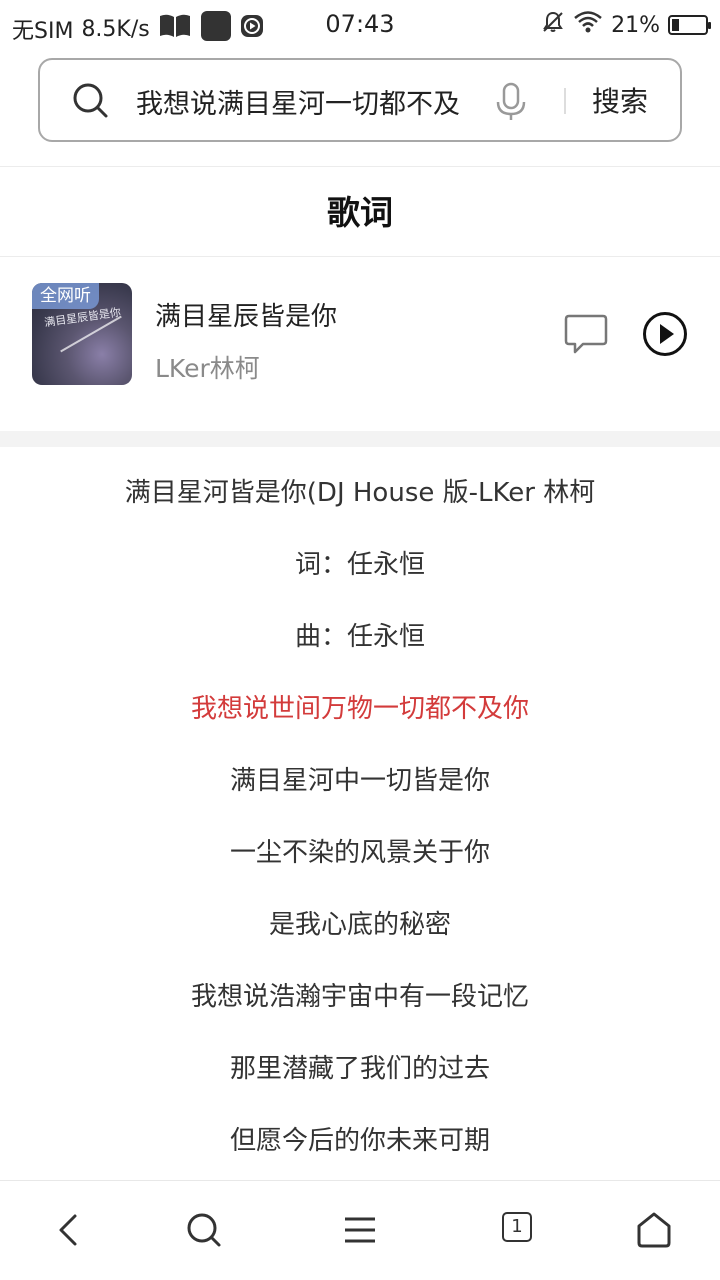 This screenshot has width=720, height=1280. I want to click on tabs-icon: 1, so click(517, 1227).